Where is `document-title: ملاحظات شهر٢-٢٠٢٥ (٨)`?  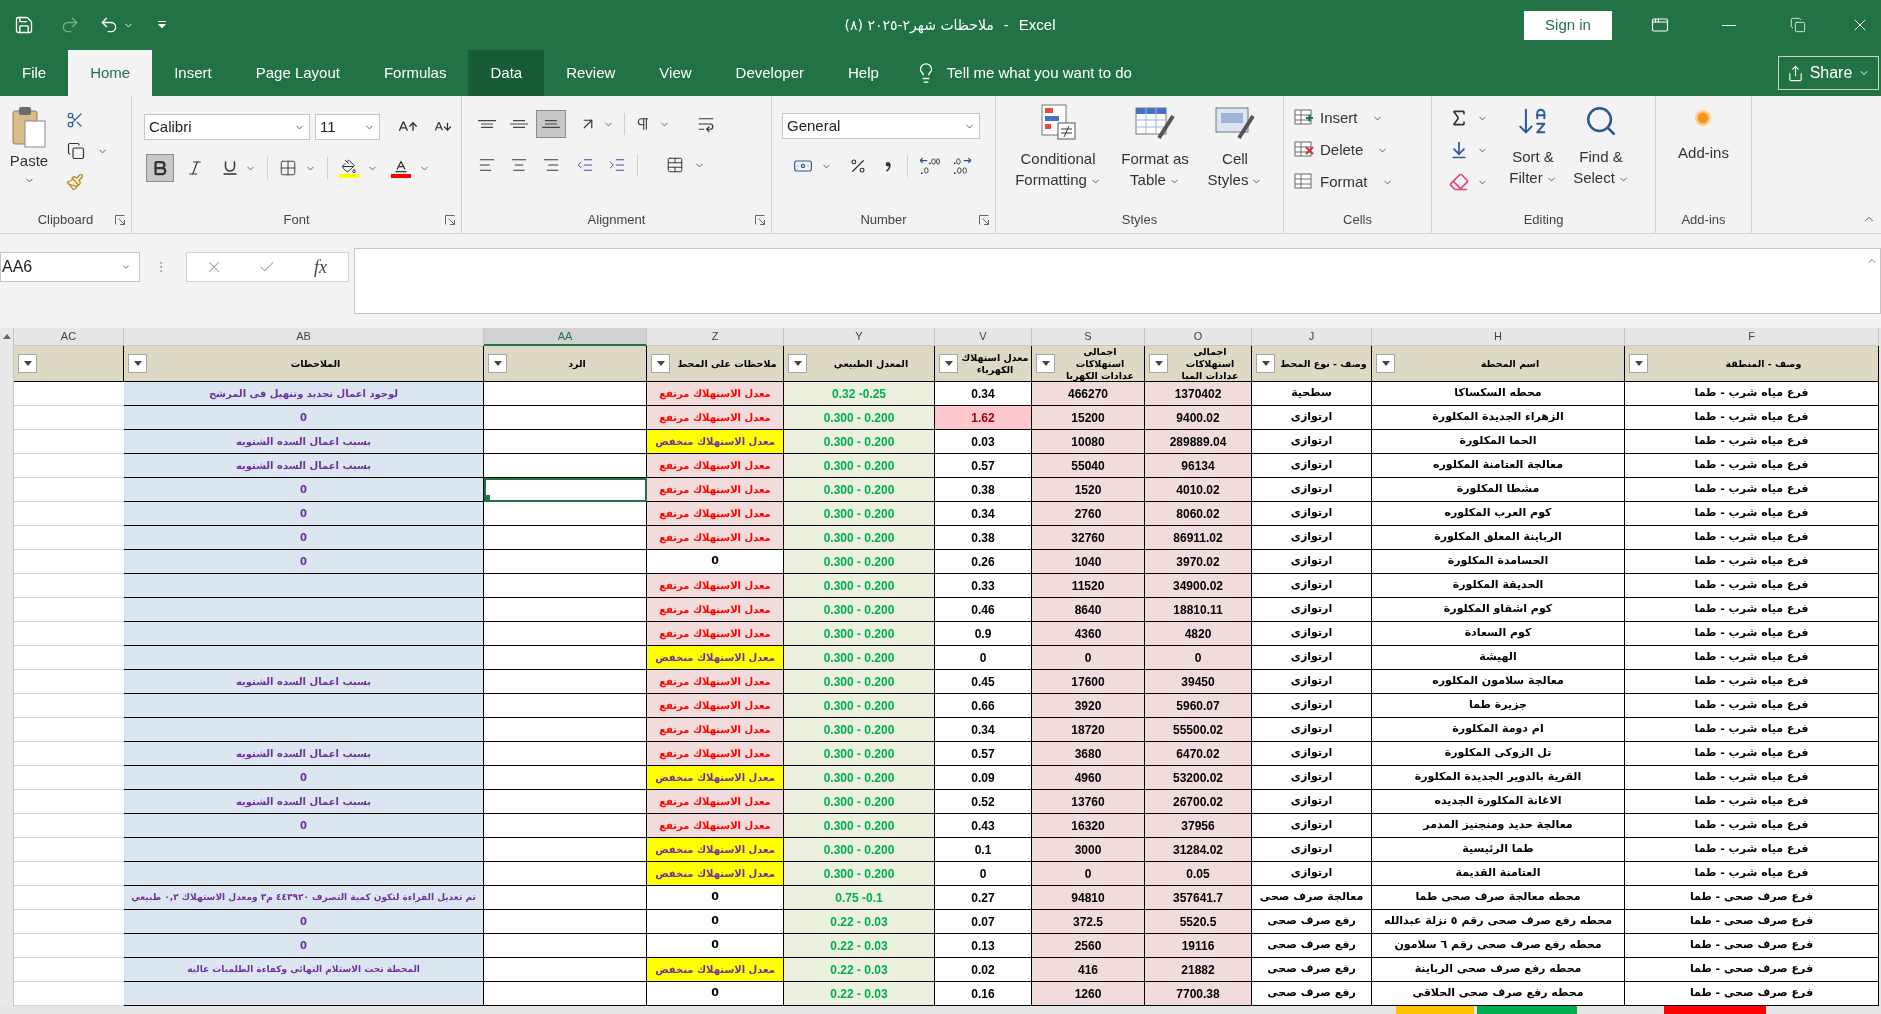 document-title: ملاحظات شهر٢-٢٠٢٥ (٨) is located at coordinates (919, 25).